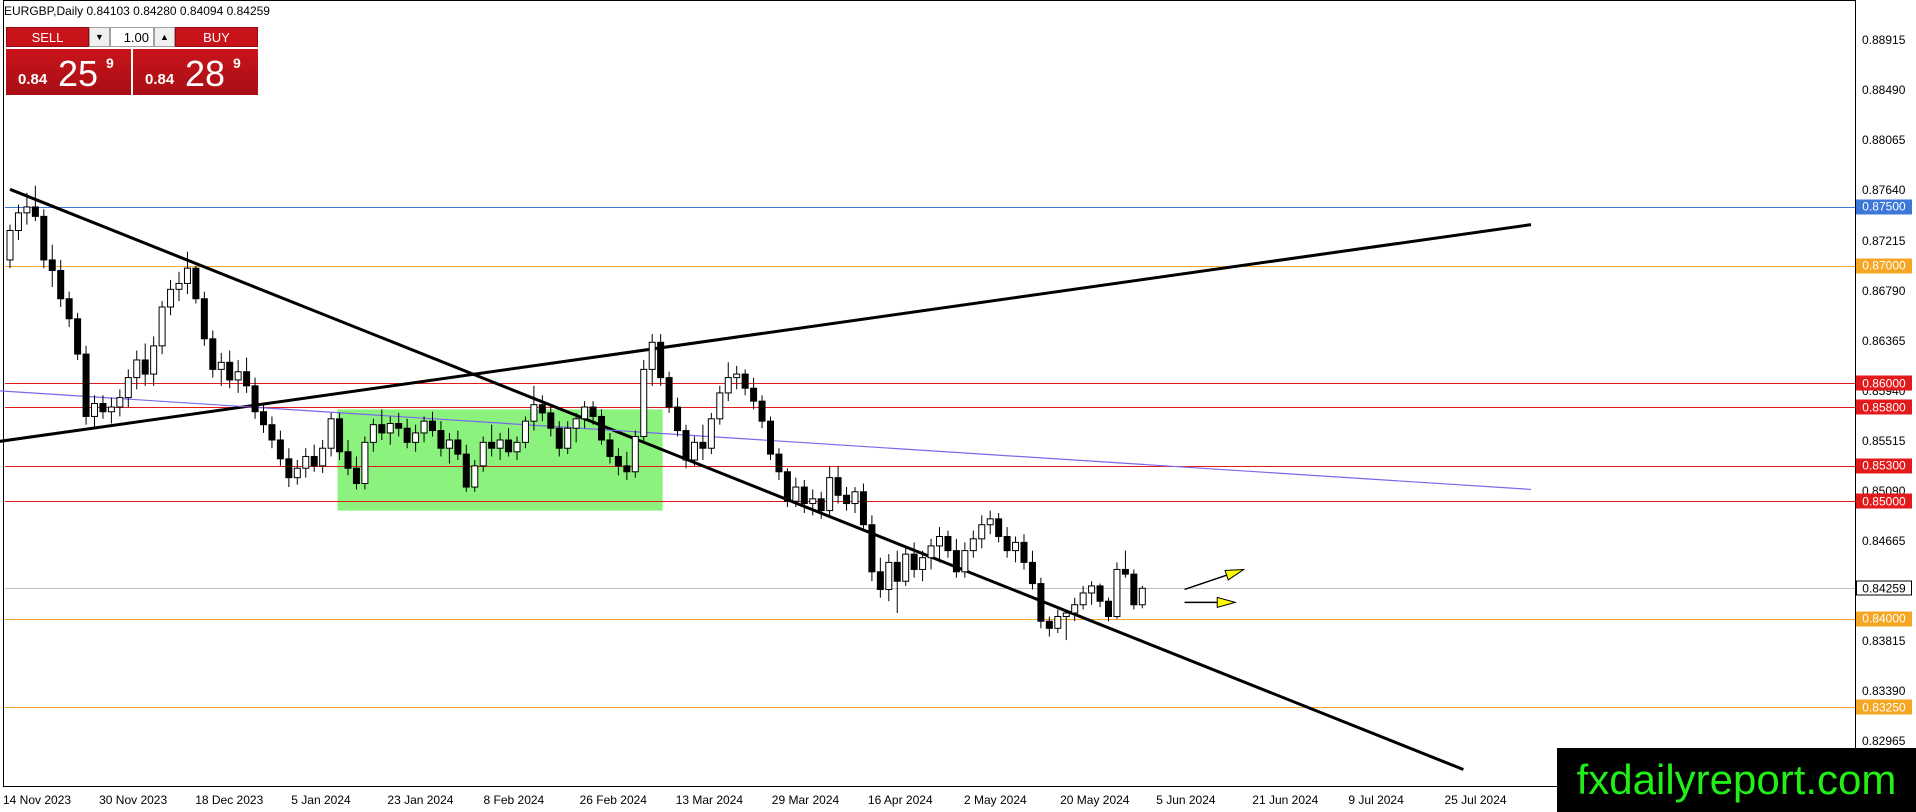  What do you see at coordinates (1884, 707) in the screenshot?
I see `level-price-tag: 0.83250` at bounding box center [1884, 707].